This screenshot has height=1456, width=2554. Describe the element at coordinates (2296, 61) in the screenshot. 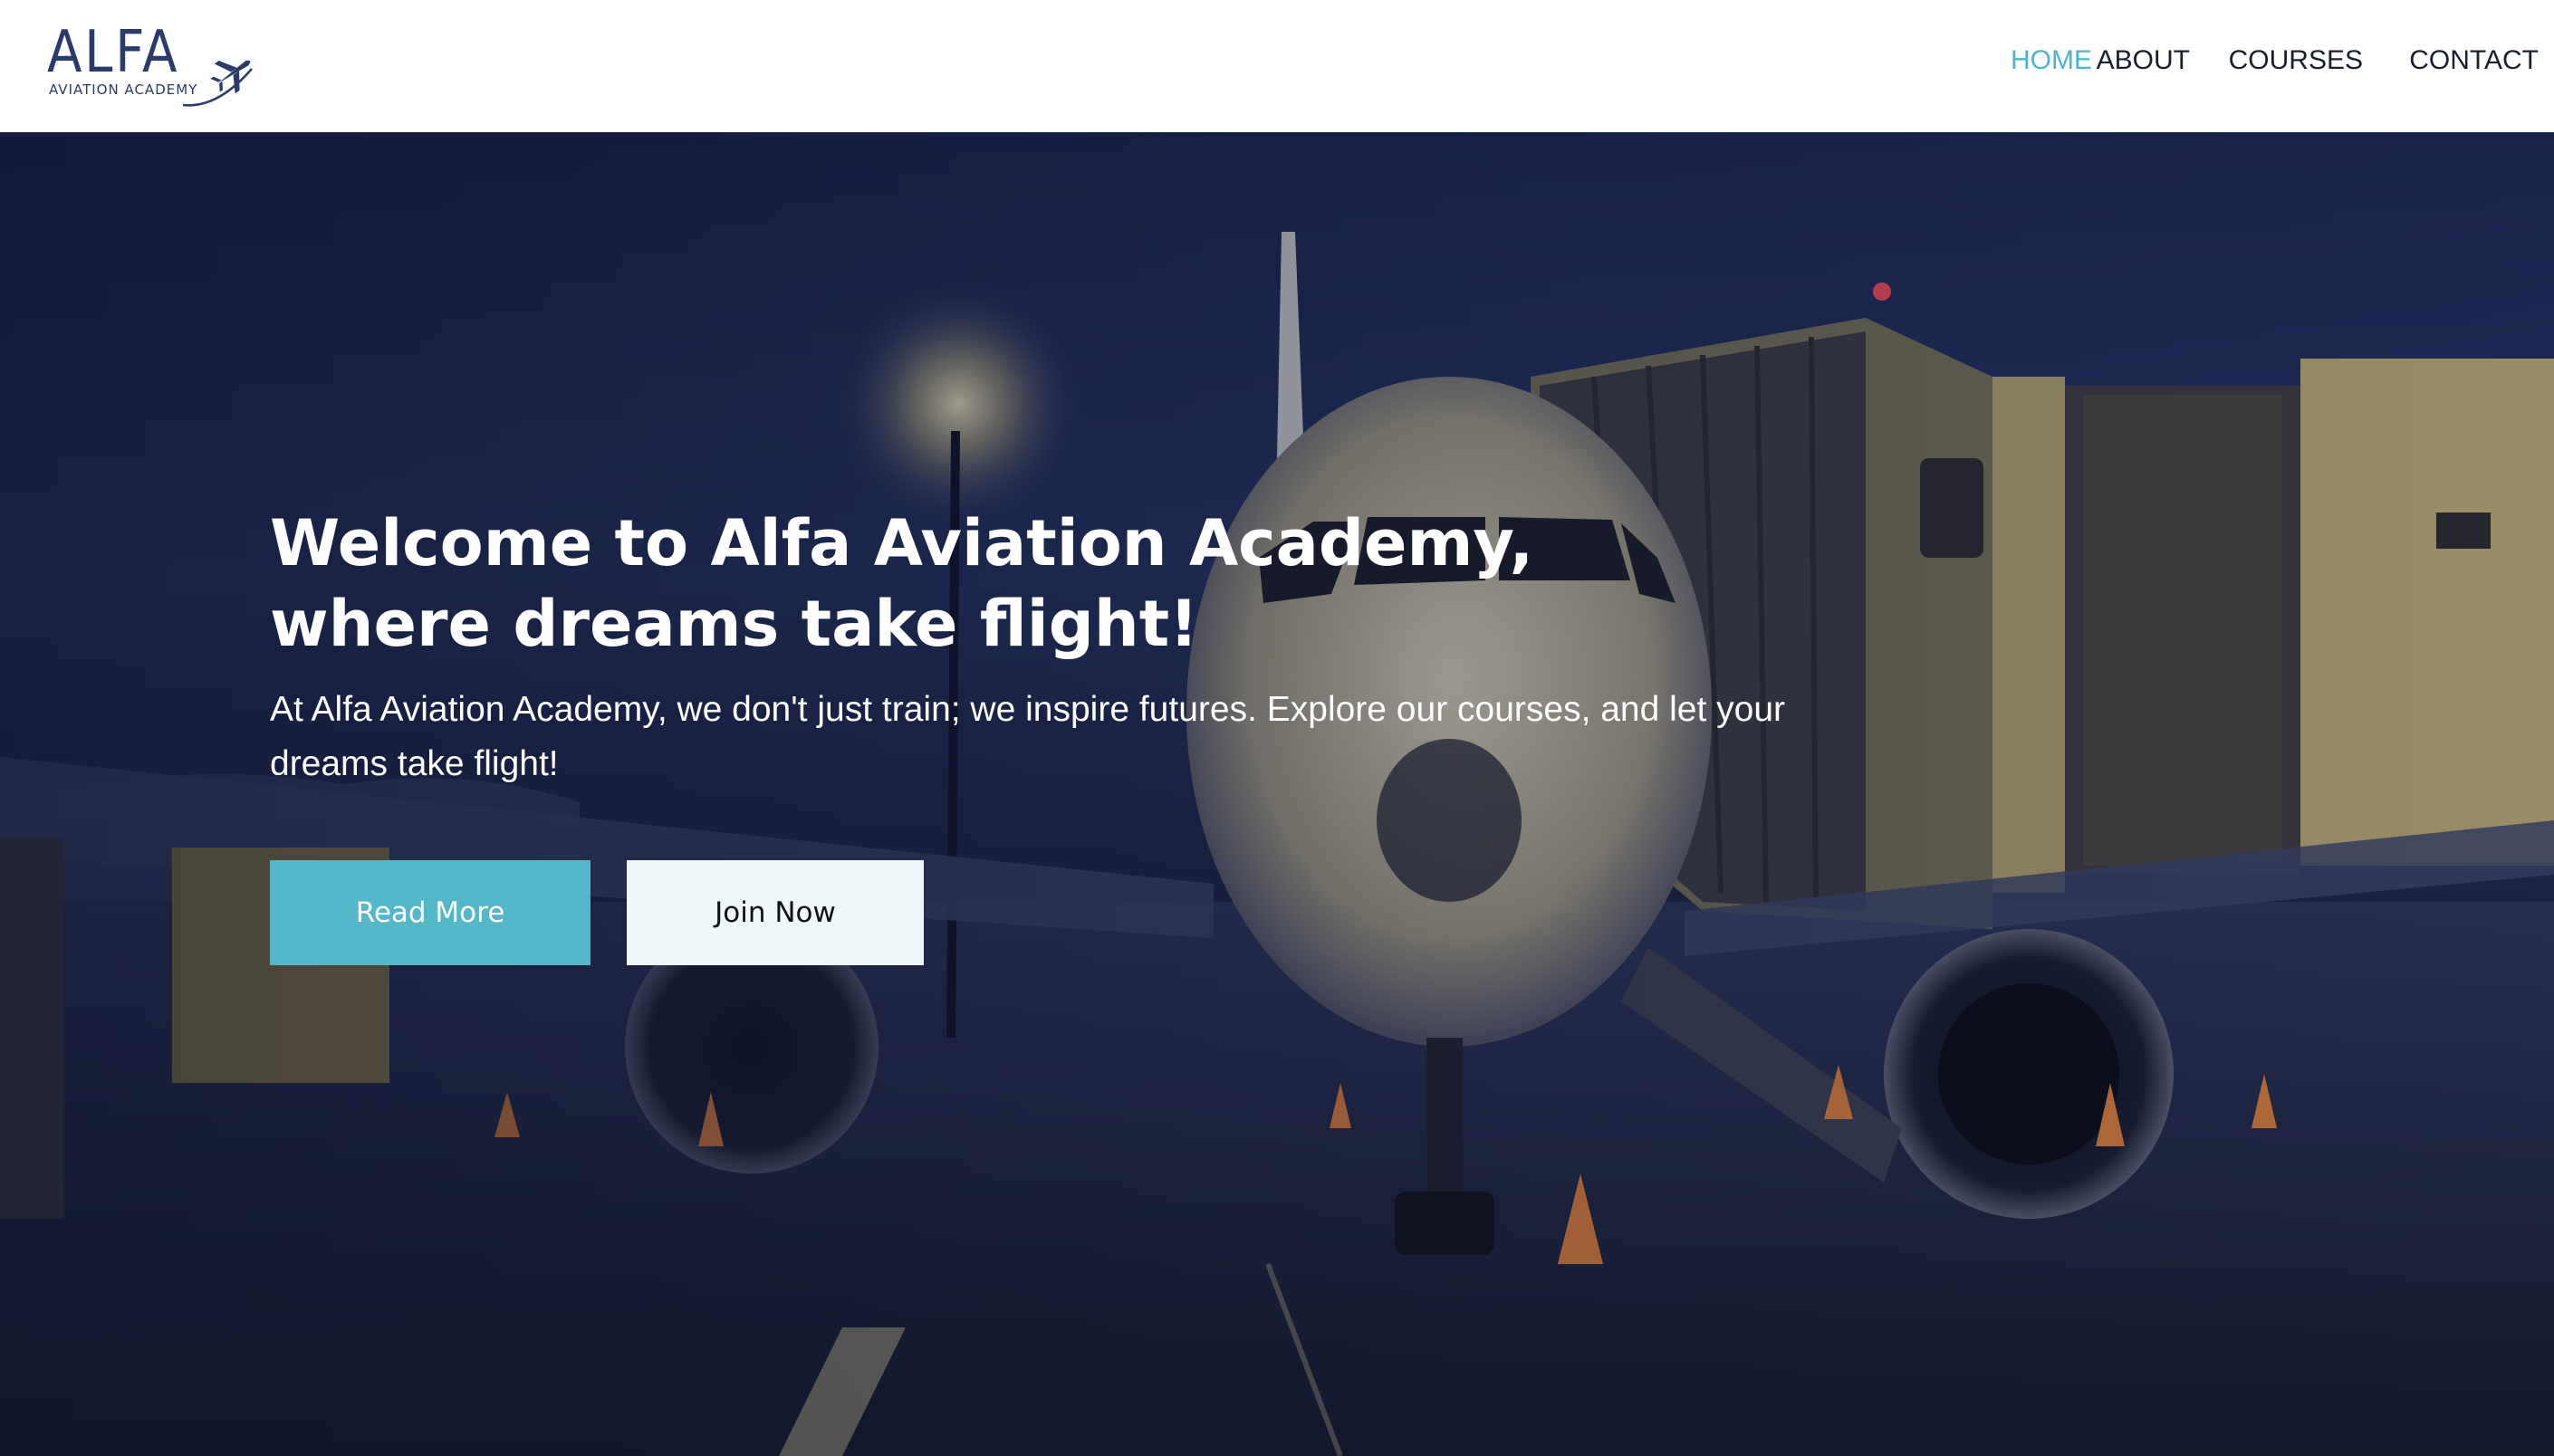

I see `nav-courses: COURSES` at that location.